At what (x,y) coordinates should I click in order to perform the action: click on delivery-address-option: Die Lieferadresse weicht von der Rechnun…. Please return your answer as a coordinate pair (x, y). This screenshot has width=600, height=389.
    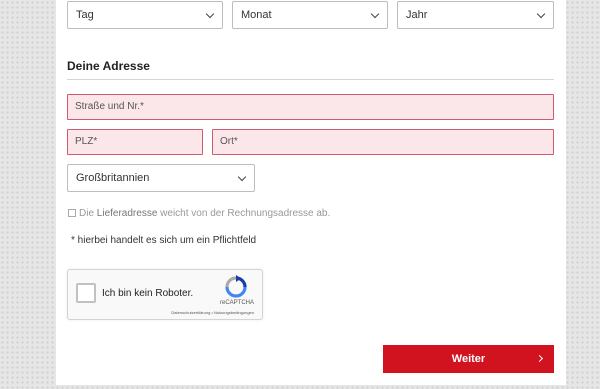
    Looking at the image, I should click on (199, 213).